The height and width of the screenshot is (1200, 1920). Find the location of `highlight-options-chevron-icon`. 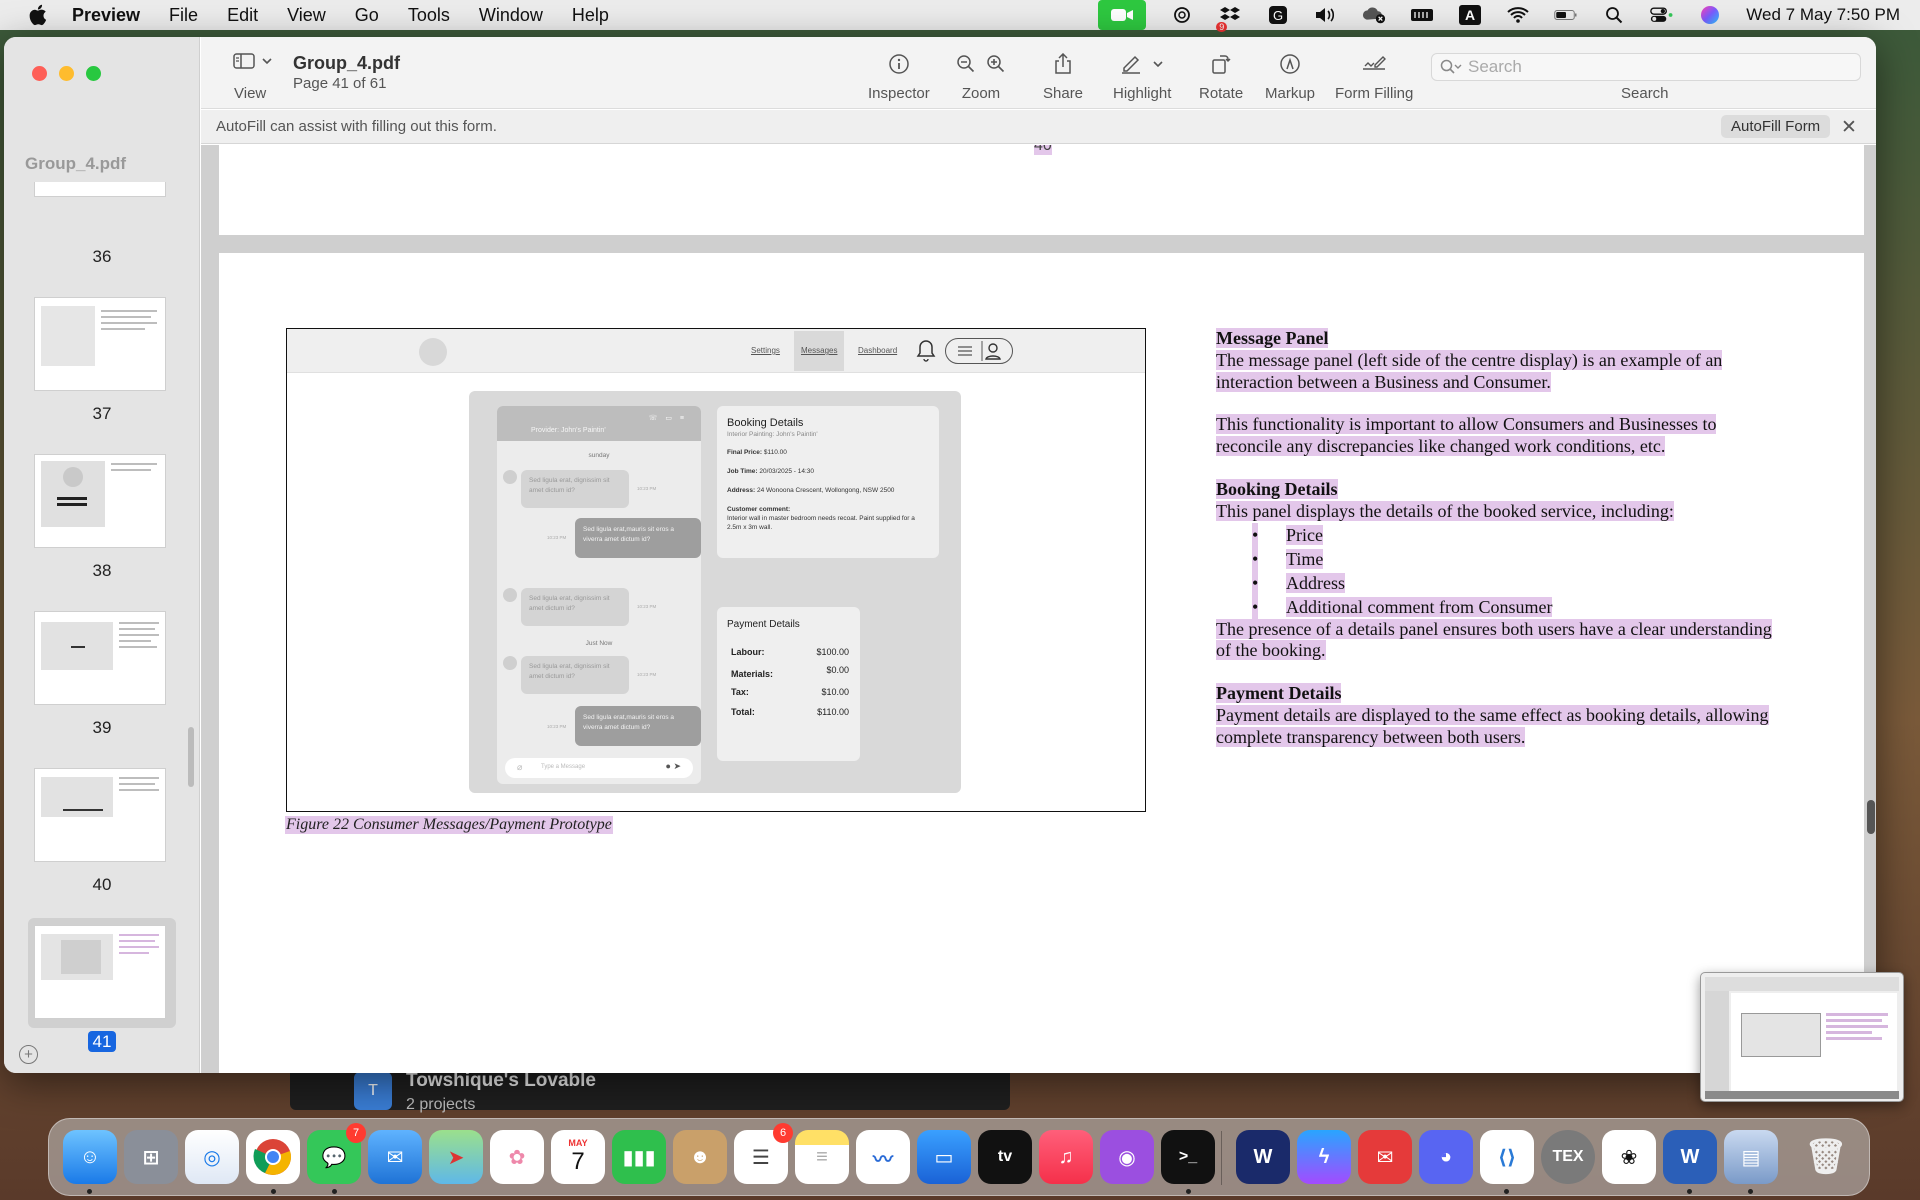

highlight-options-chevron-icon is located at coordinates (1158, 64).